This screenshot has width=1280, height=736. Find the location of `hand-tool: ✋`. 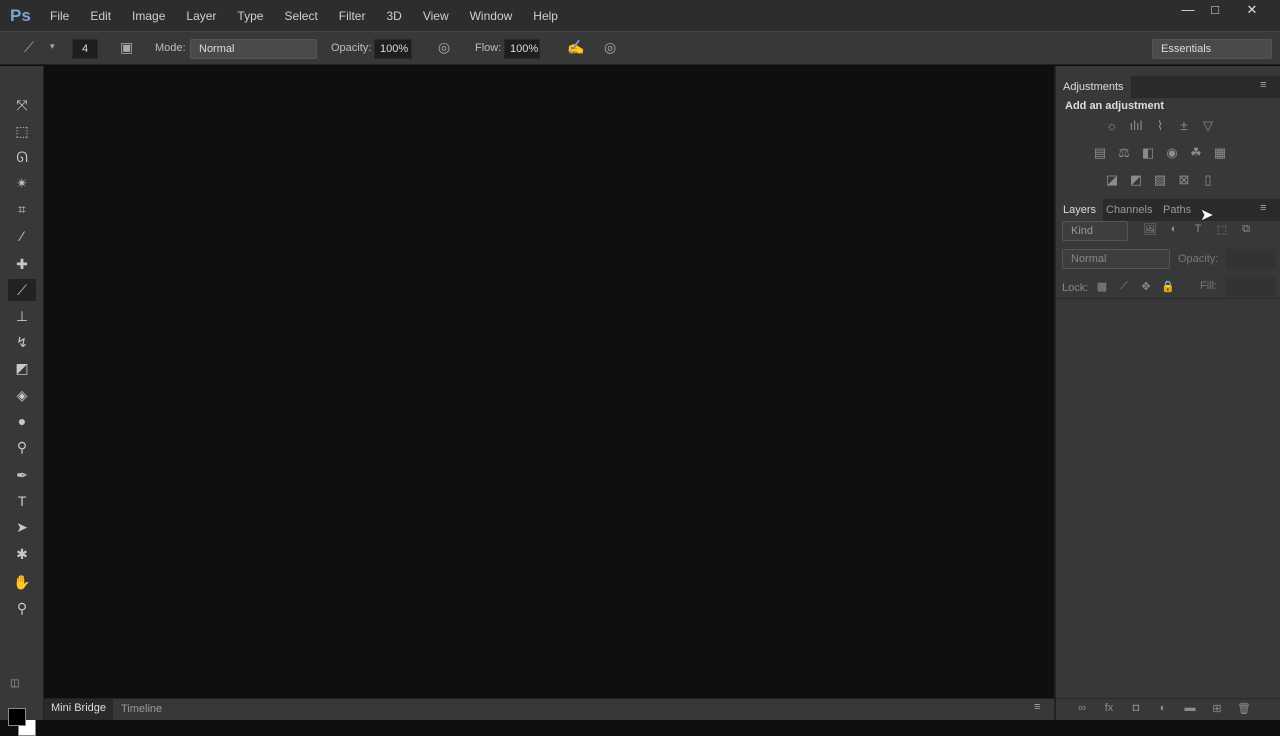

hand-tool: ✋ is located at coordinates (22, 582).